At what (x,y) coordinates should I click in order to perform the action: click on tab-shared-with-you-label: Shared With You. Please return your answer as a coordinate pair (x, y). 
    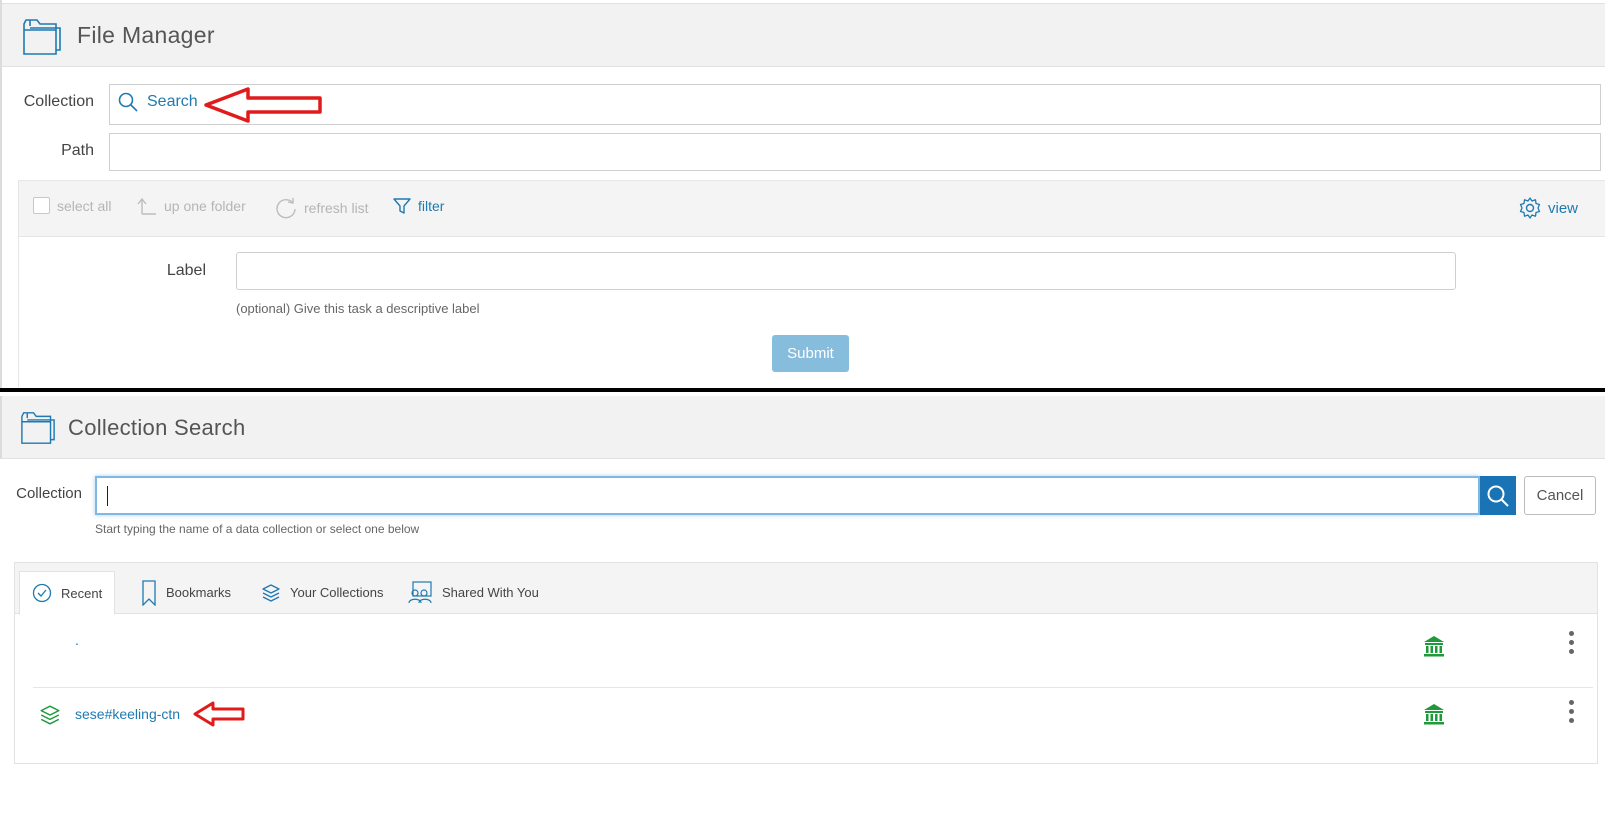
    Looking at the image, I should click on (490, 592).